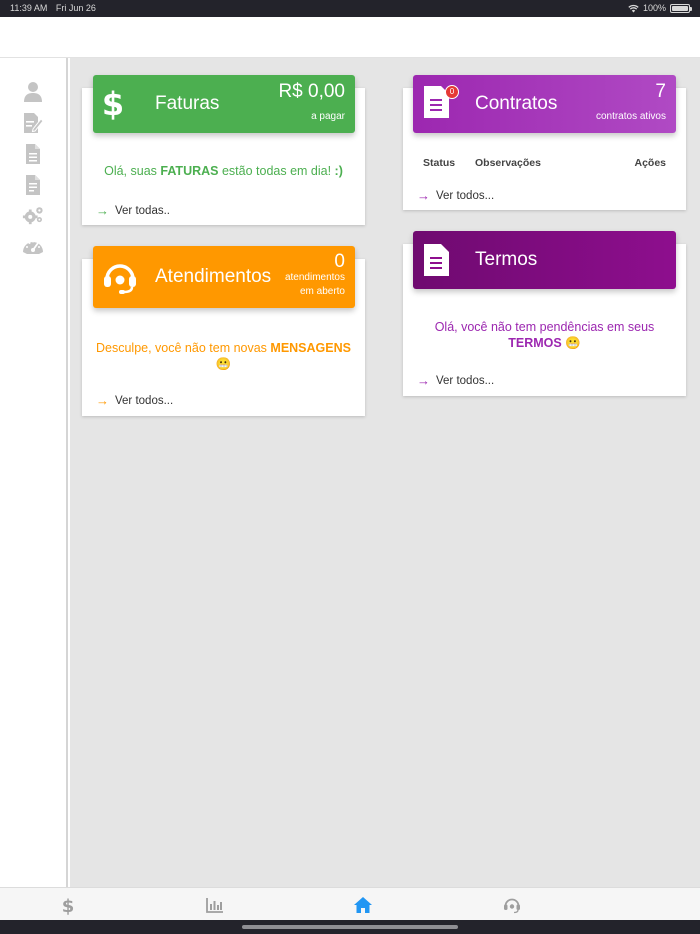 Image resolution: width=700 pixels, height=934 pixels. Describe the element at coordinates (311, 91) in the screenshot. I see `faturas-amount: R$ 0,00` at that location.